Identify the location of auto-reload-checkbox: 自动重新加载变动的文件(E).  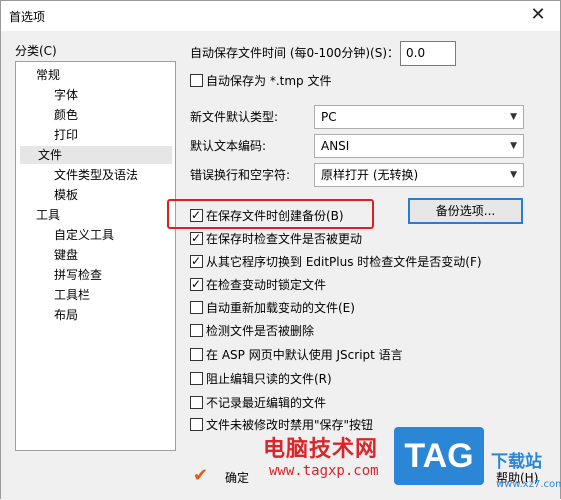
(272, 309).